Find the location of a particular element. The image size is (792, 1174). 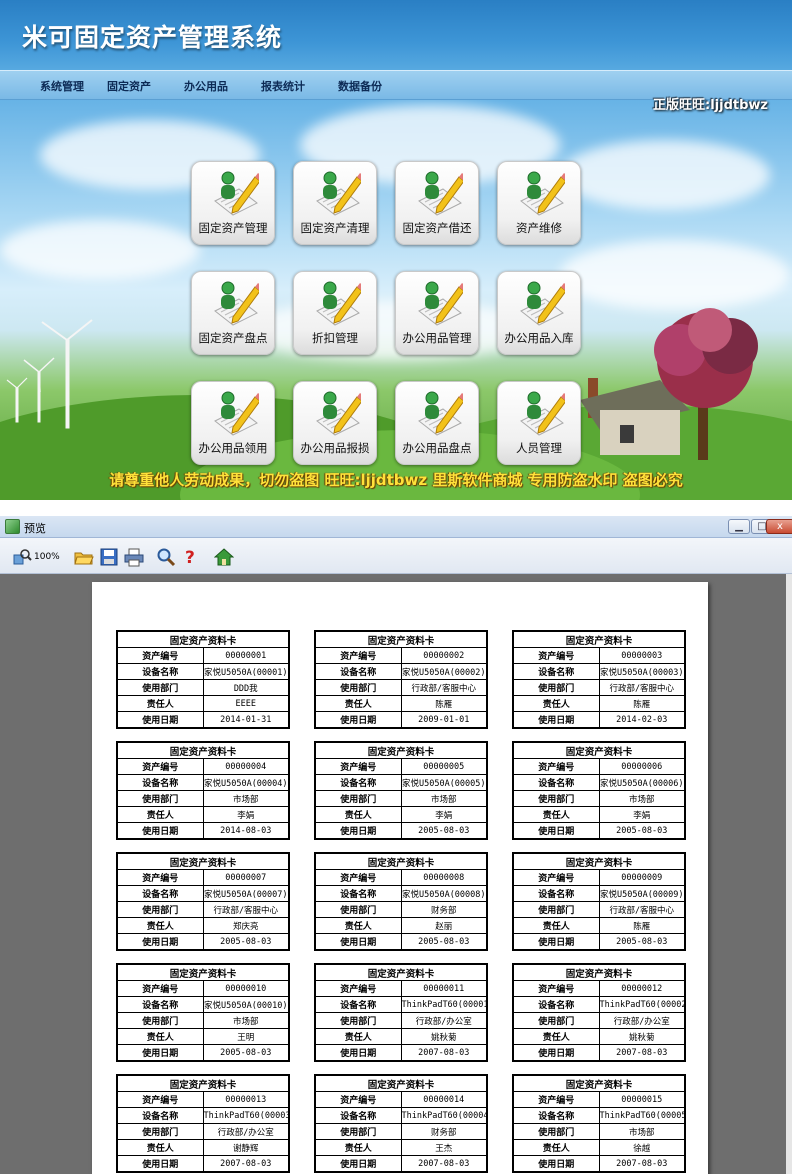

field-value-owner: 徐越 is located at coordinates (641, 1147).